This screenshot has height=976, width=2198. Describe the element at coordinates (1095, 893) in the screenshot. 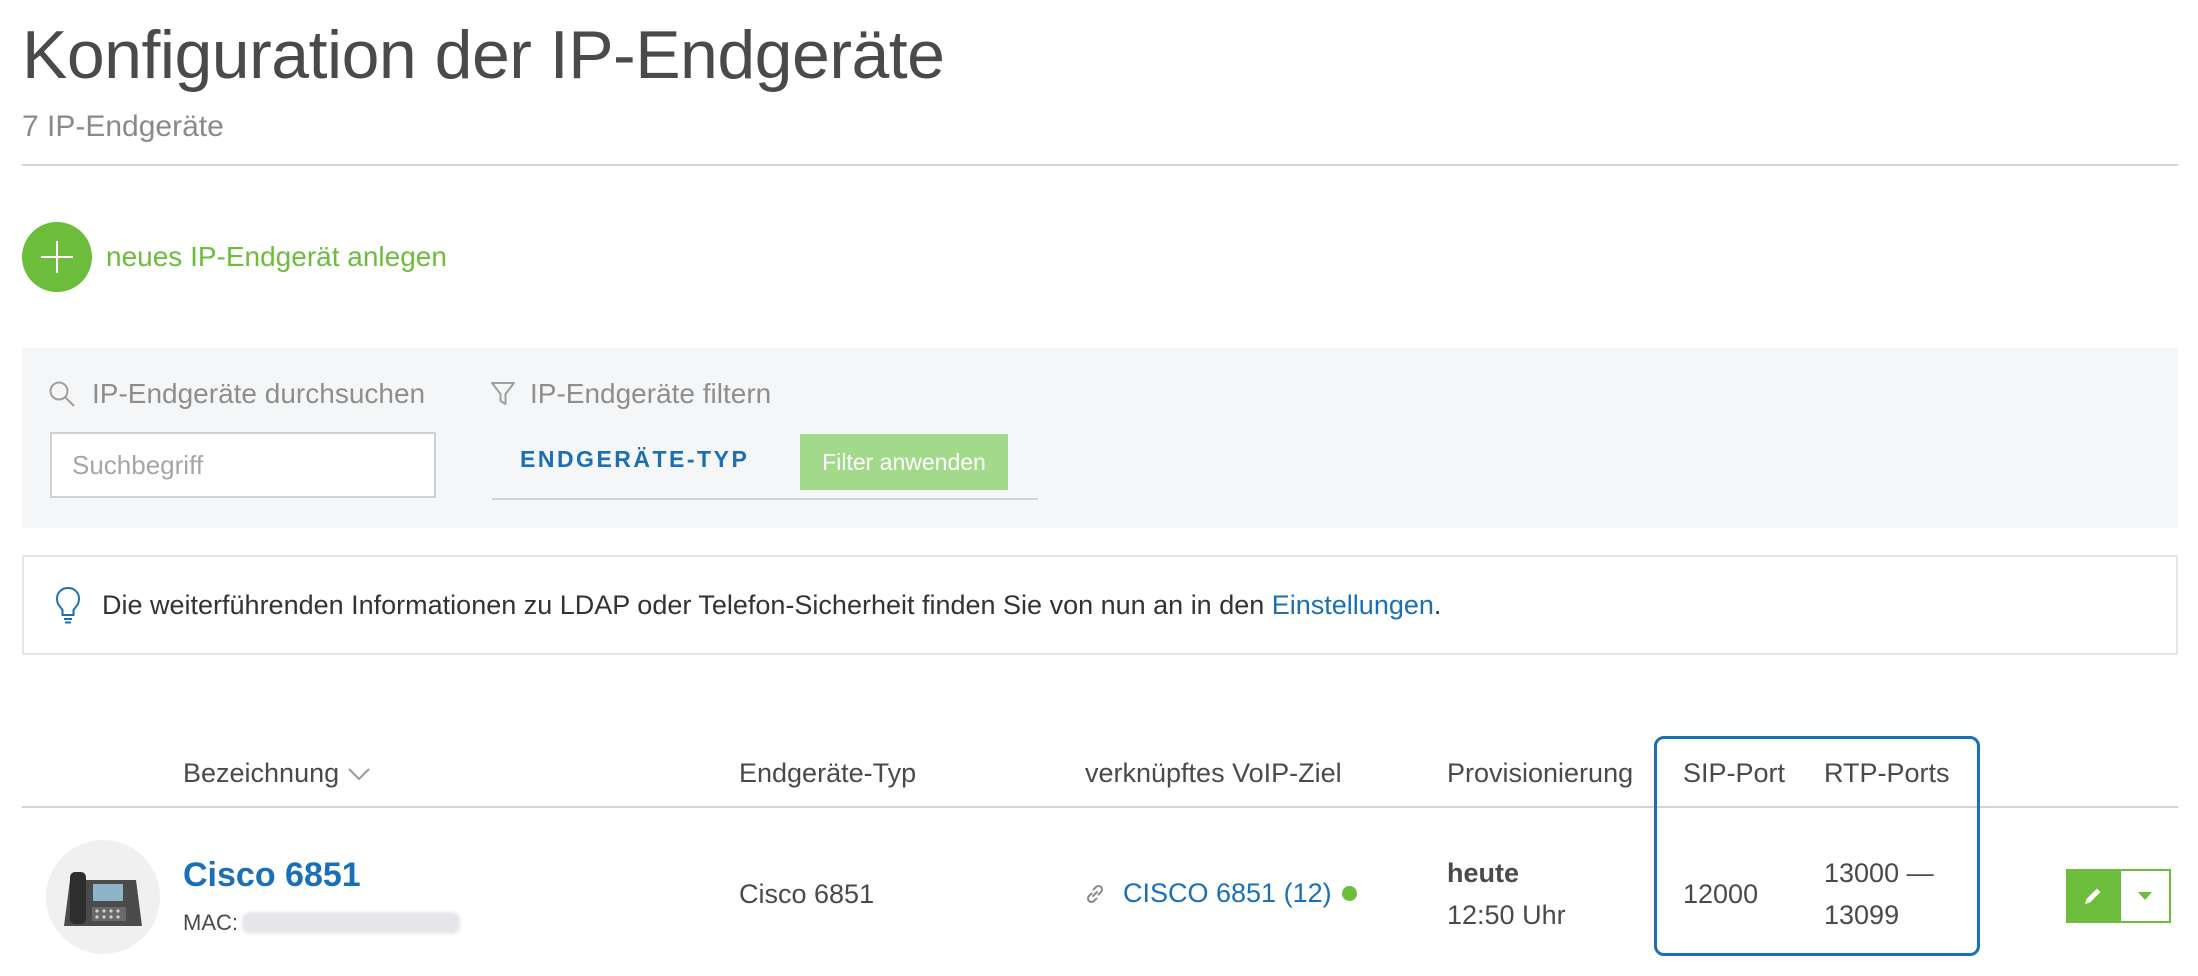

I see `link-icon` at that location.